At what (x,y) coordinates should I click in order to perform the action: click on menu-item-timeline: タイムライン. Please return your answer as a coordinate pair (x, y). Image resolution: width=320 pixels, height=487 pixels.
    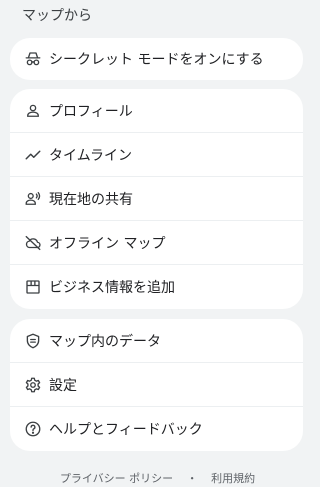
    Looking at the image, I should click on (156, 155).